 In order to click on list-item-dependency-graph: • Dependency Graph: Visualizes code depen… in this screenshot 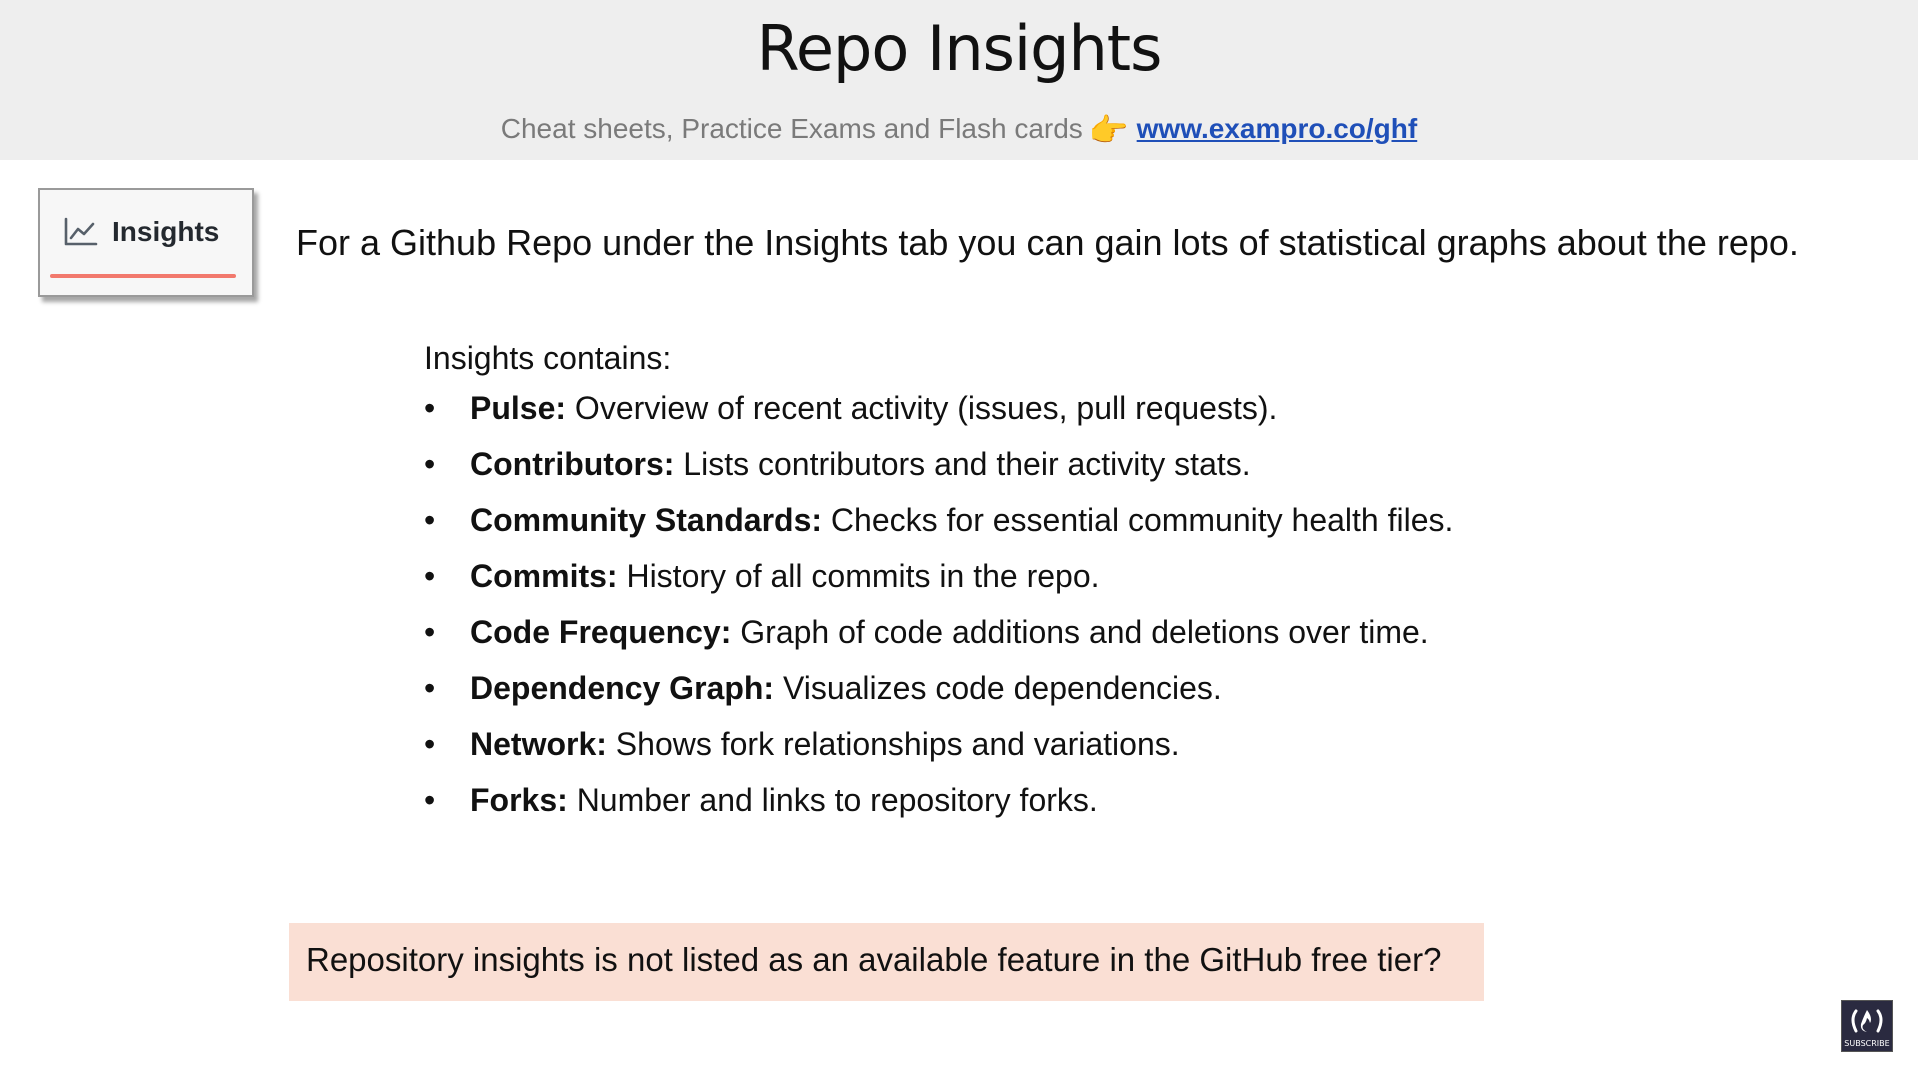, I will do `click(938, 694)`.